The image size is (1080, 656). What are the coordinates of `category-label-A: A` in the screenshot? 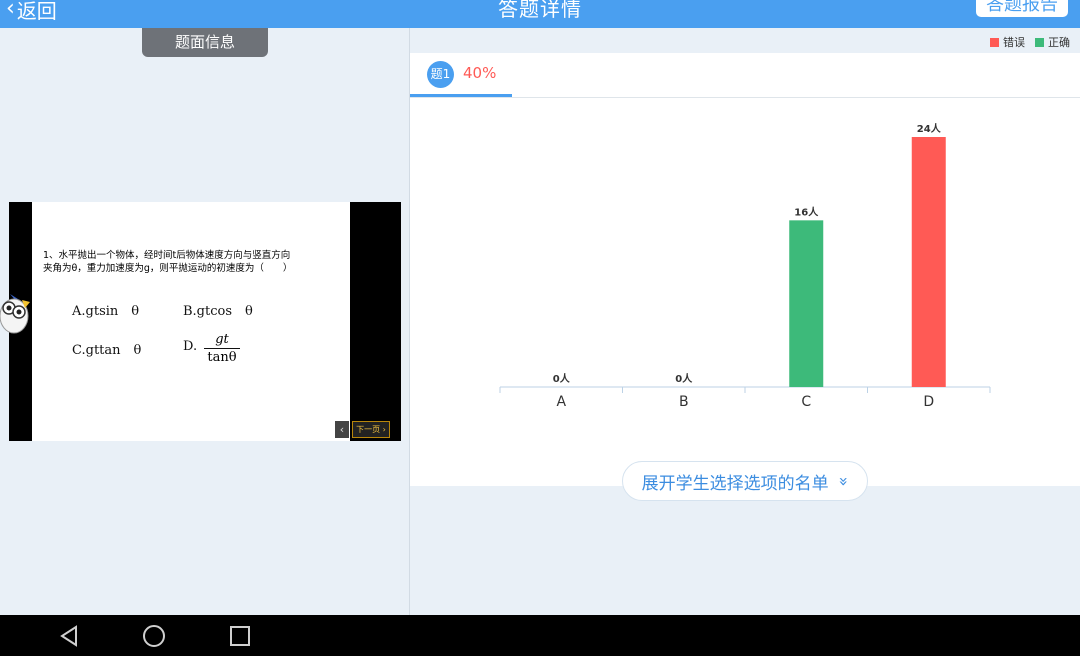 It's located at (561, 402).